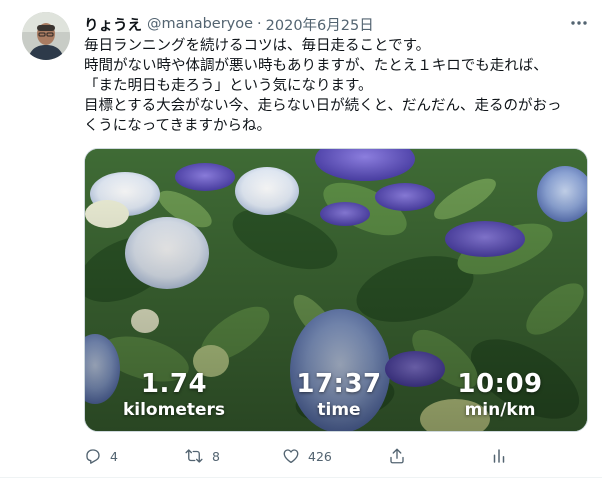  Describe the element at coordinates (194, 456) in the screenshot. I see `retweet-icon` at that location.